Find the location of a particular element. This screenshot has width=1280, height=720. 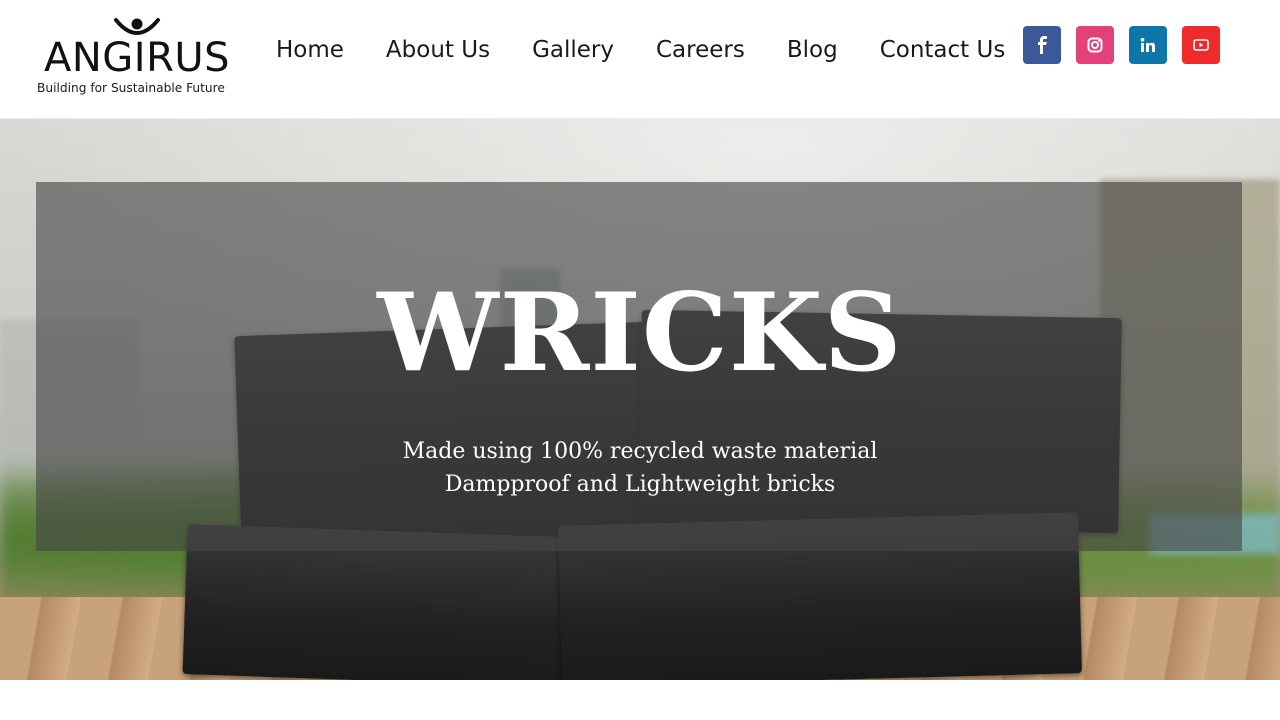

brand-name: ANGIRUS is located at coordinates (137, 58).